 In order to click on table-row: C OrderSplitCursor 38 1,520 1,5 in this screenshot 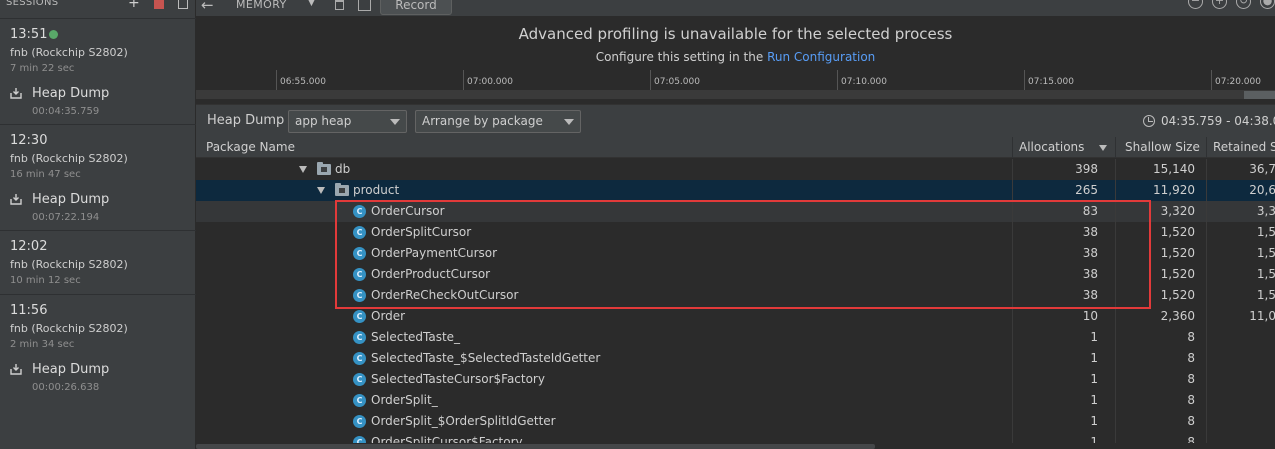, I will do `click(735, 232)`.